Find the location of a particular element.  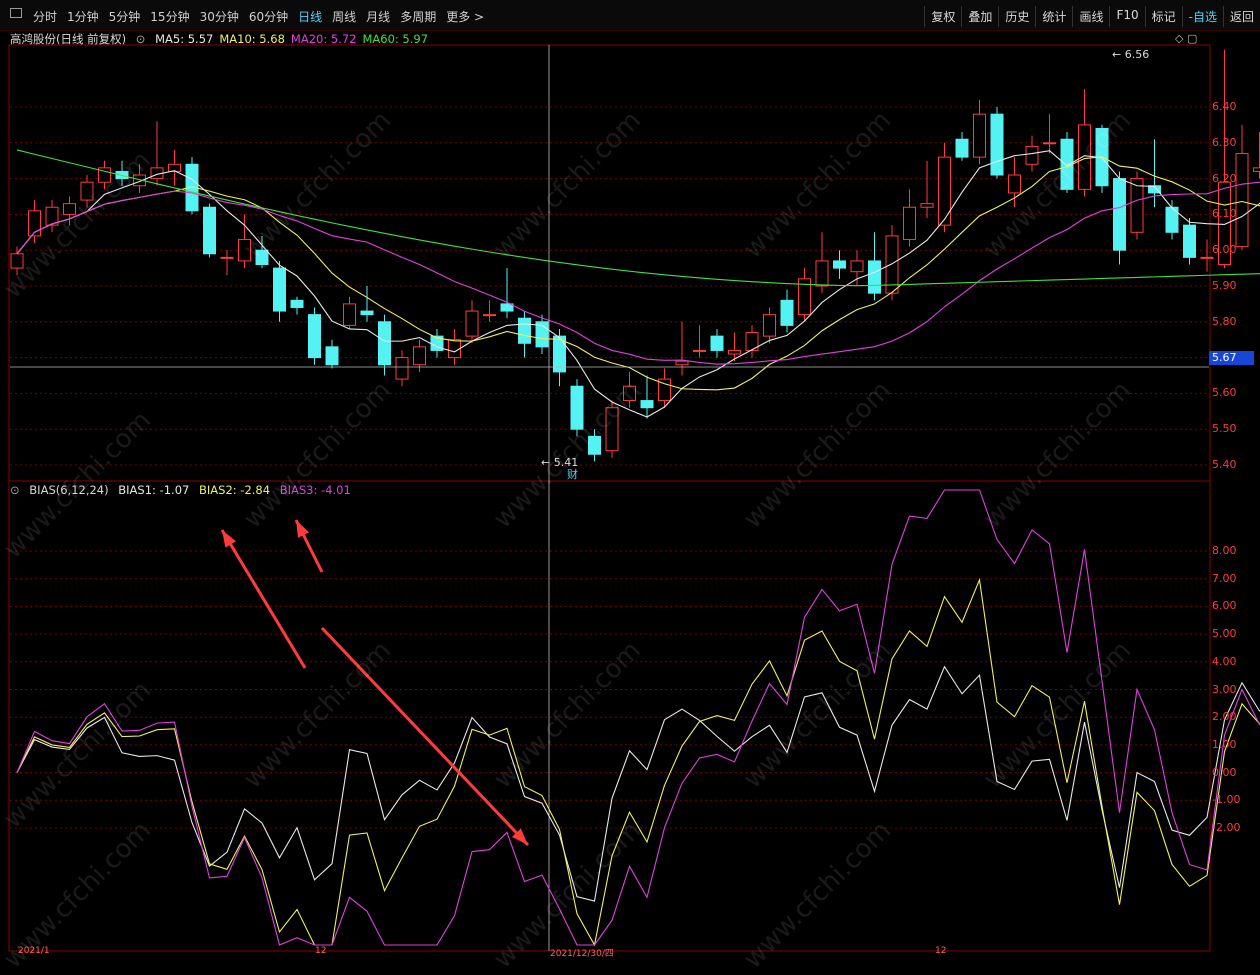

main-y-tick: 6.00 is located at coordinates (1224, 249).